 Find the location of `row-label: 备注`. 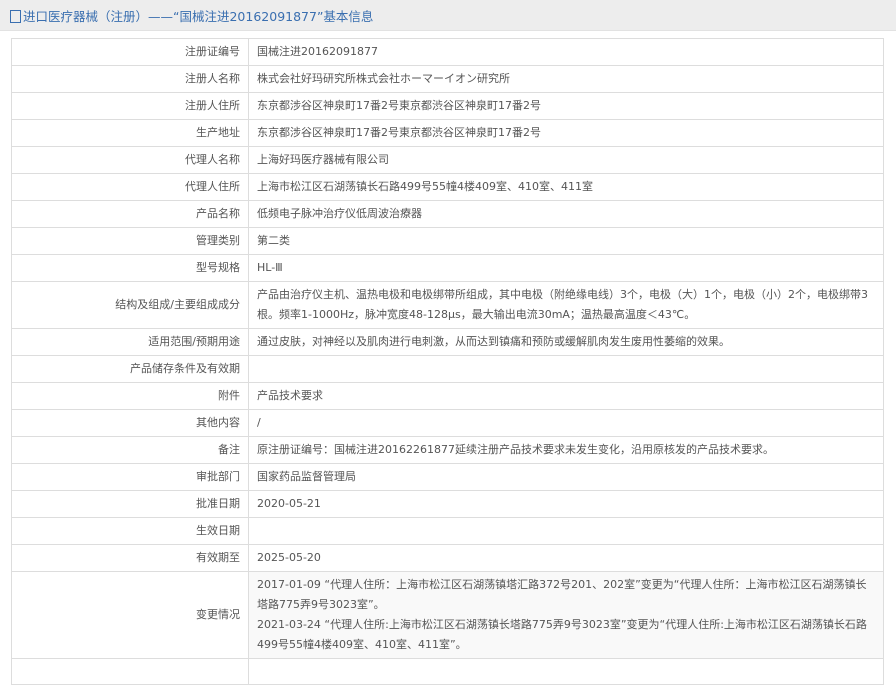

row-label: 备注 is located at coordinates (130, 450).